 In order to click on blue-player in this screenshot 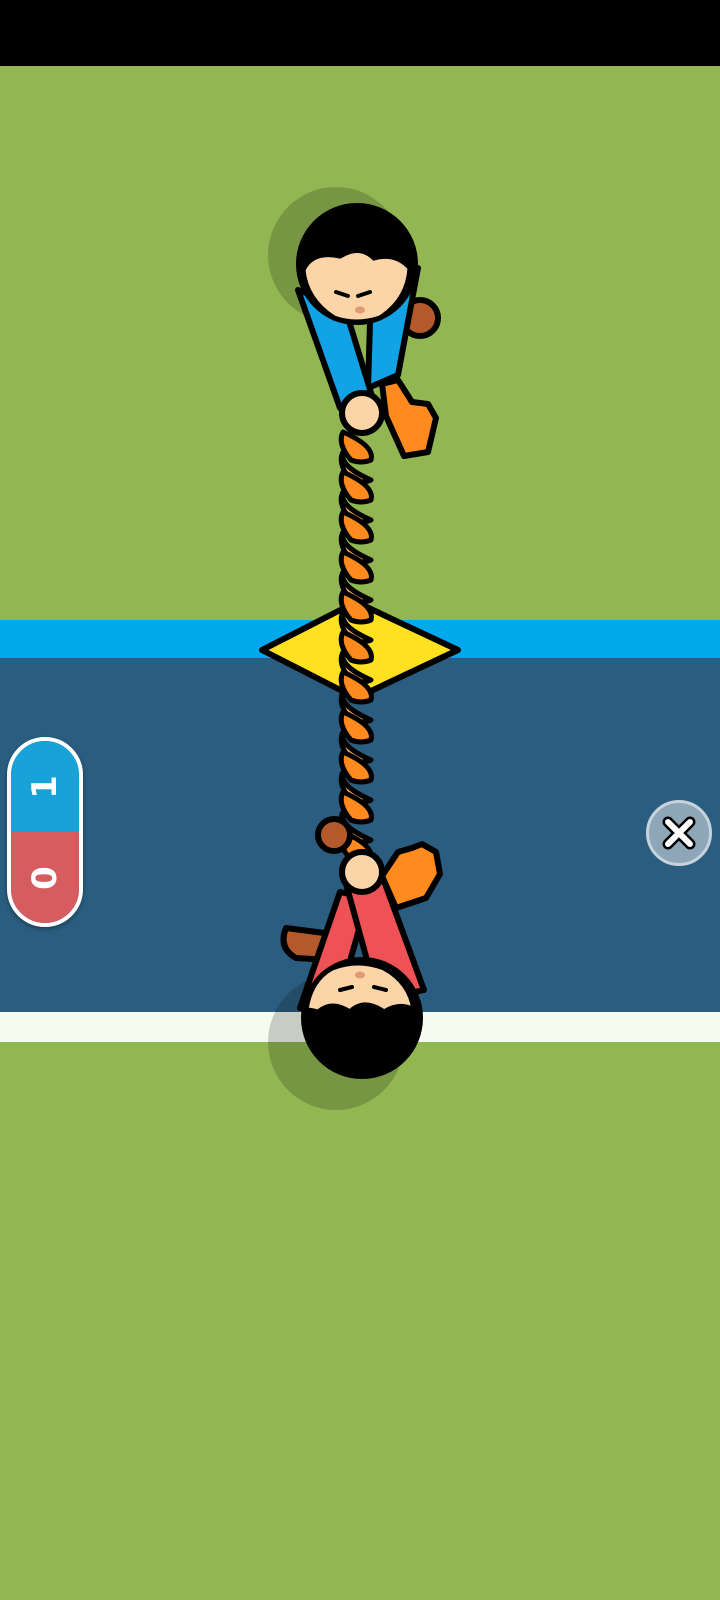, I will do `click(368, 331)`.